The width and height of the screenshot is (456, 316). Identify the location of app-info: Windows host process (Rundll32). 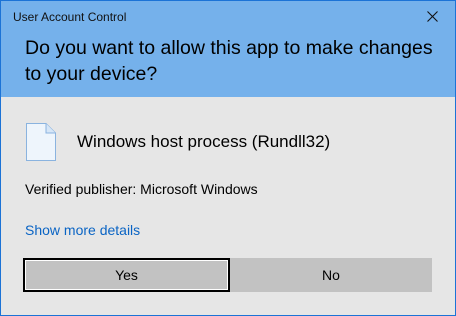
(177, 142).